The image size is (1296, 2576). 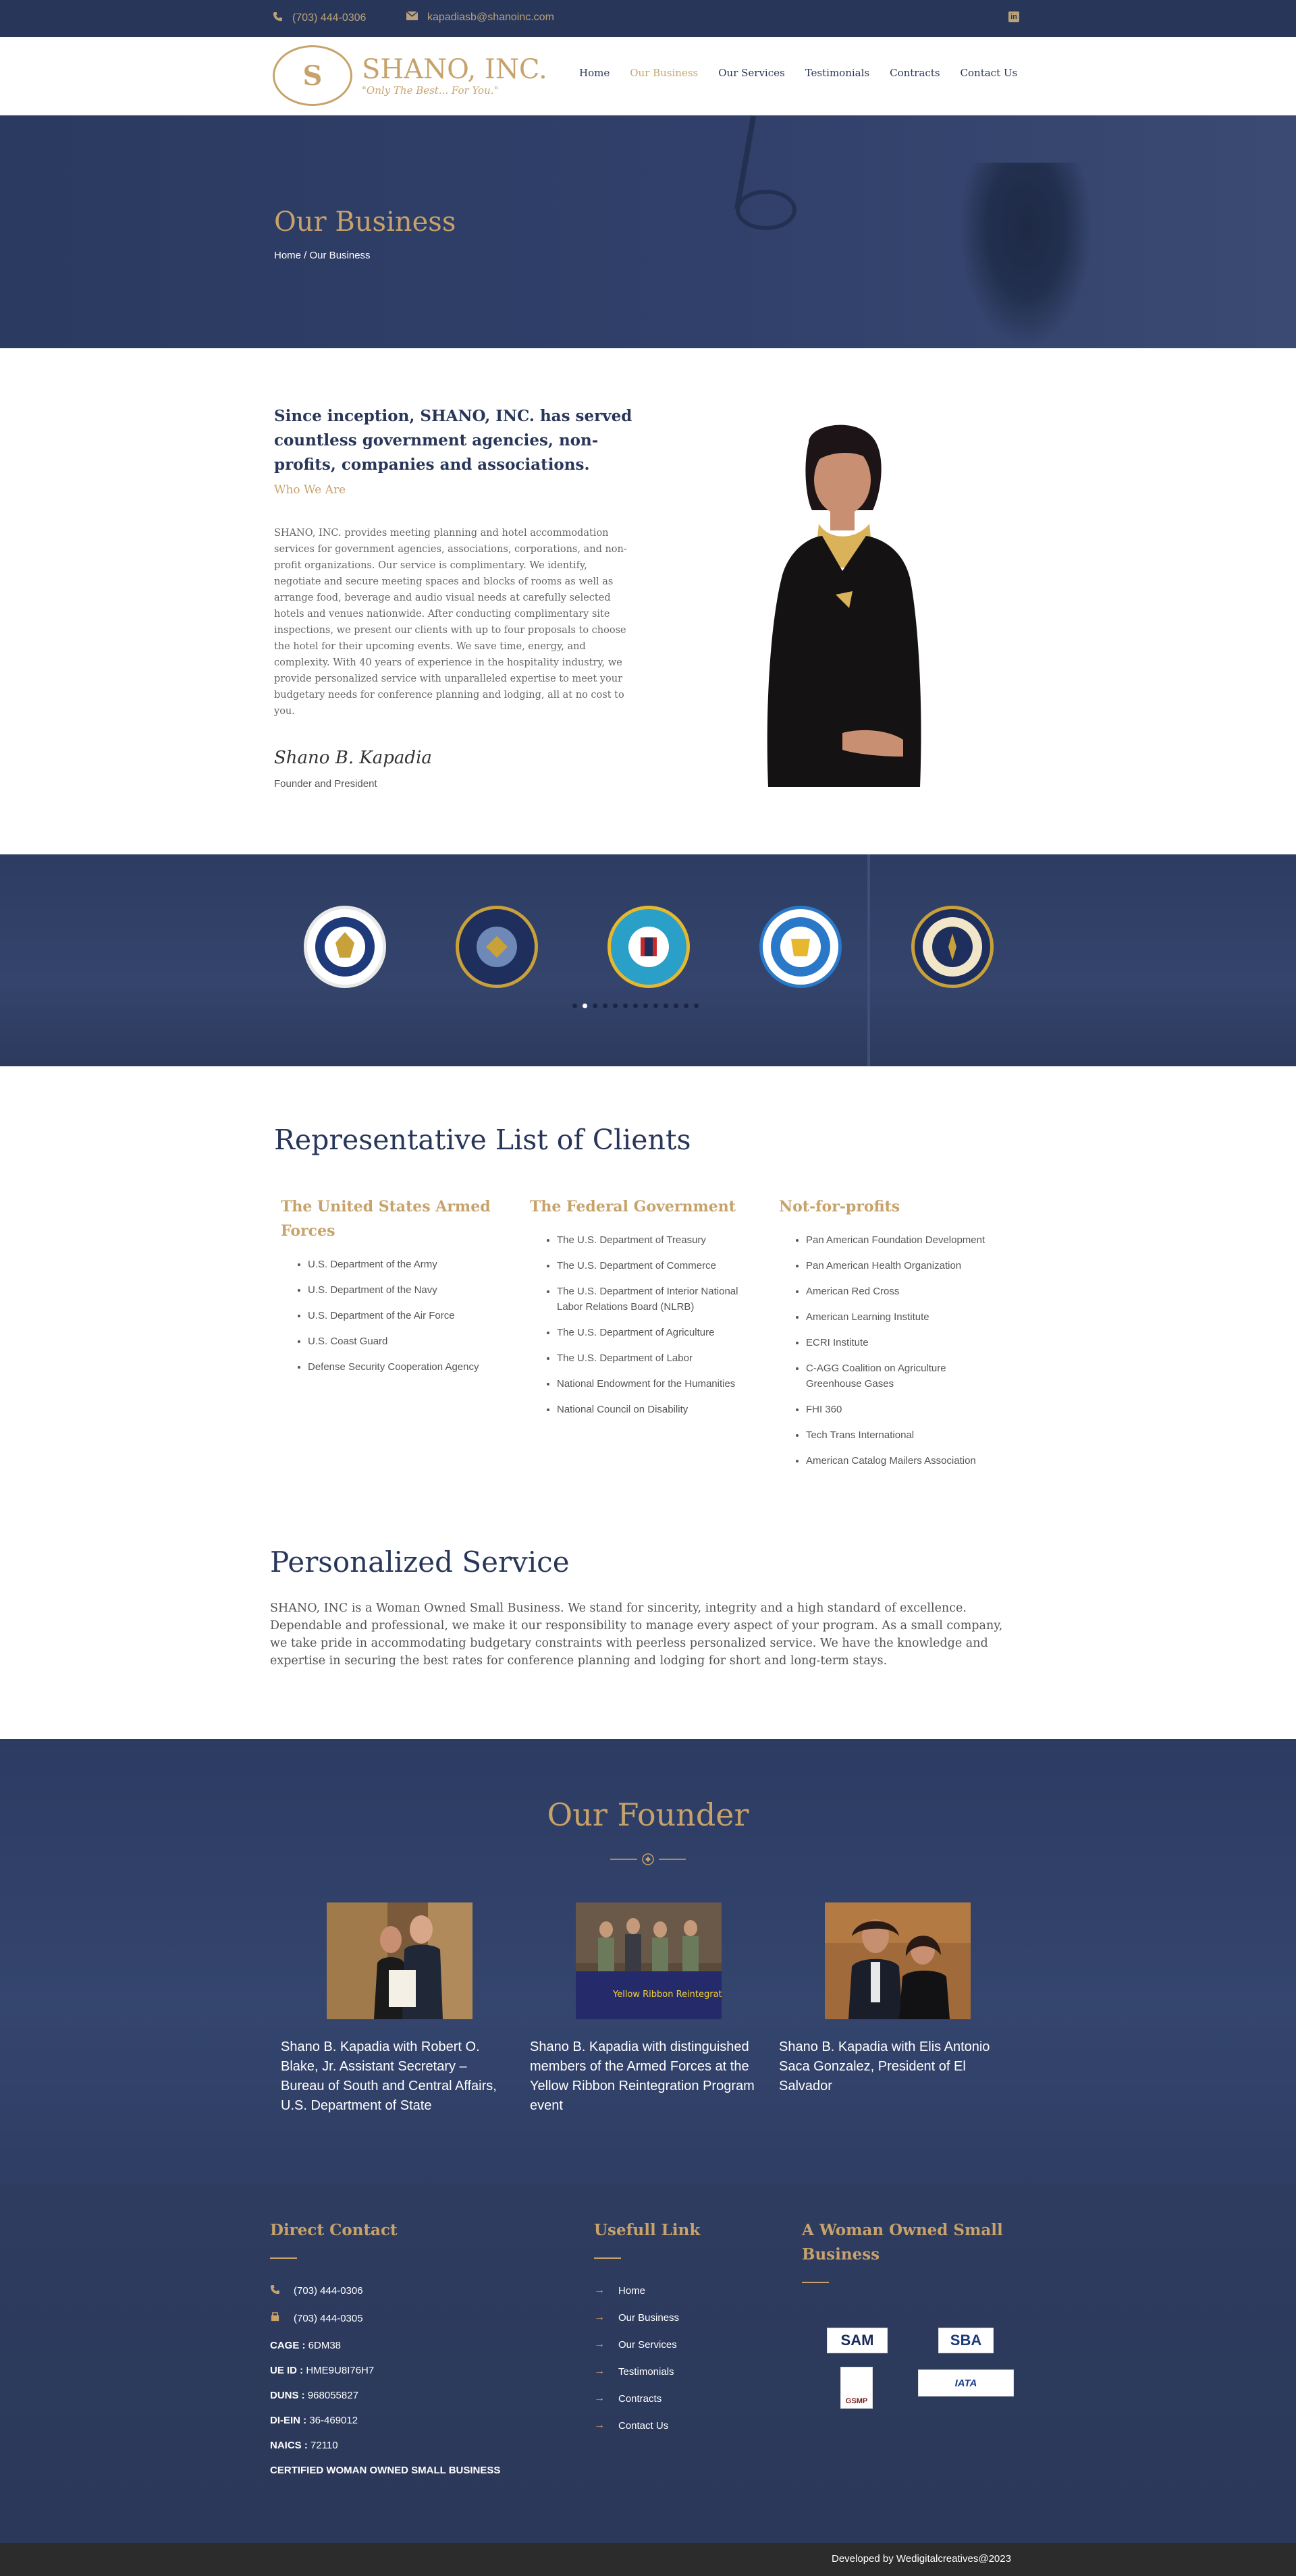 What do you see at coordinates (904, 1461) in the screenshot?
I see `list-item: American Catalog Mailers Association` at bounding box center [904, 1461].